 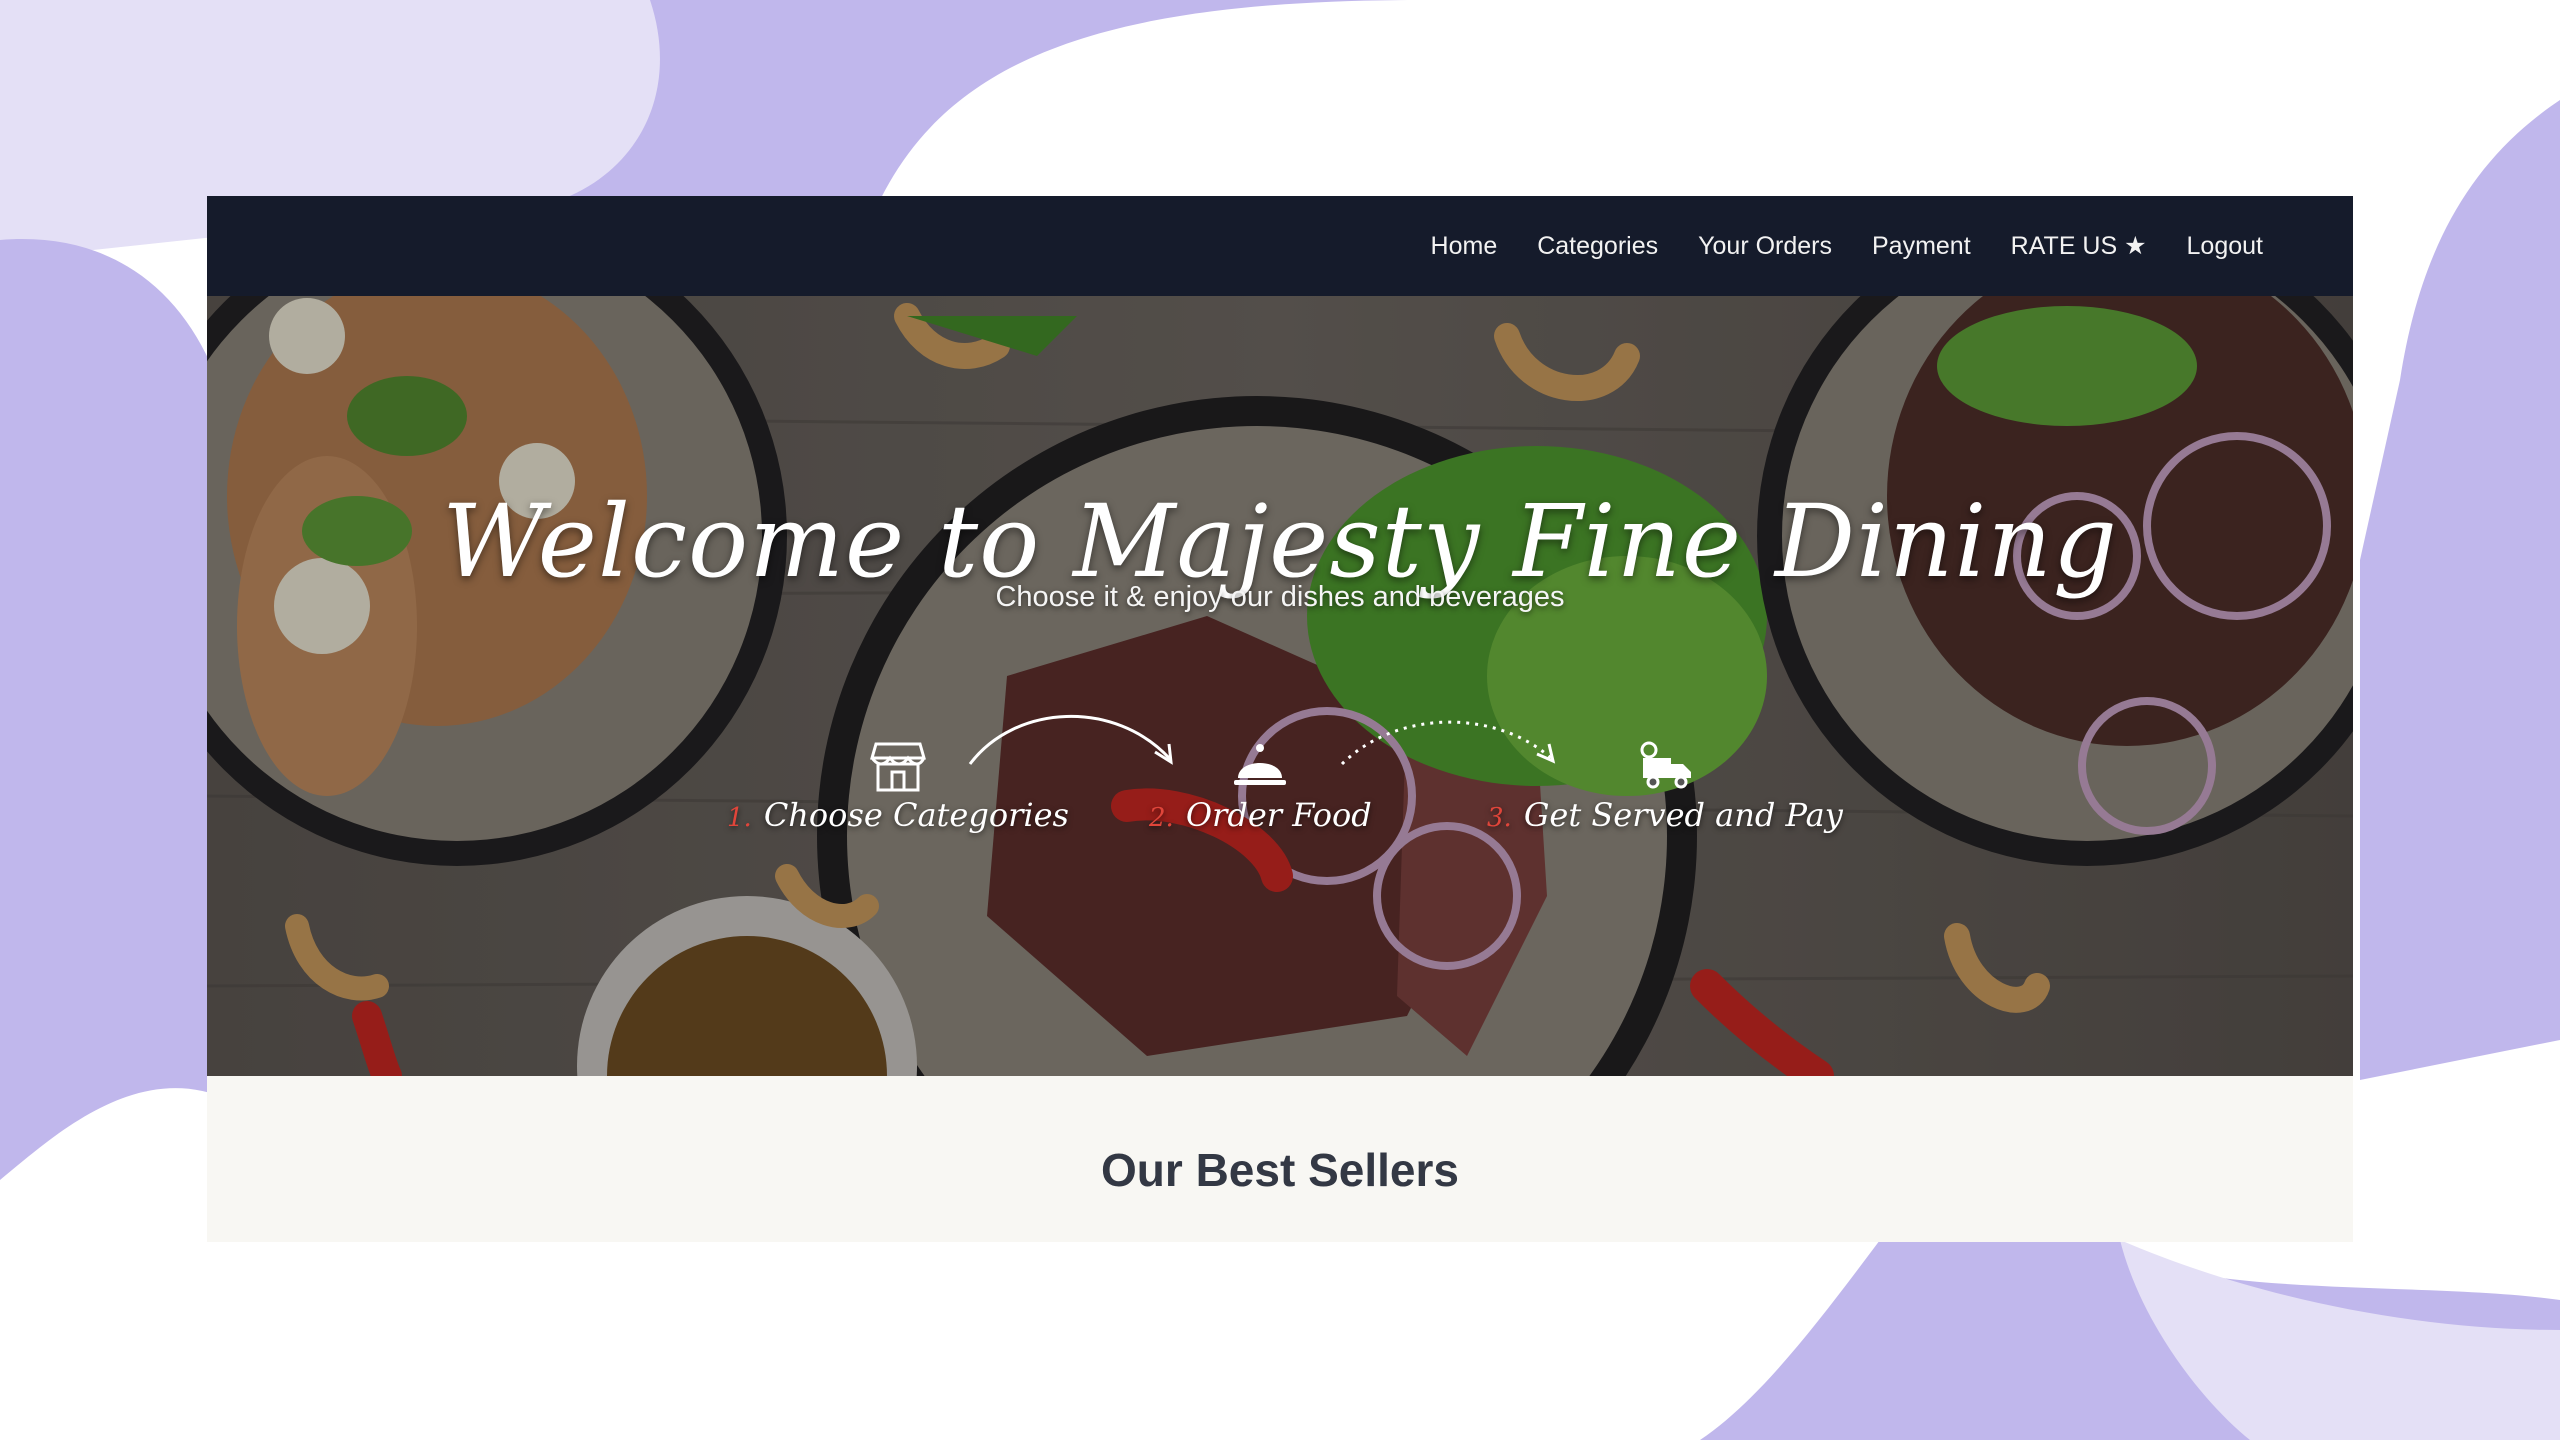 What do you see at coordinates (897, 767) in the screenshot?
I see `store-icon` at bounding box center [897, 767].